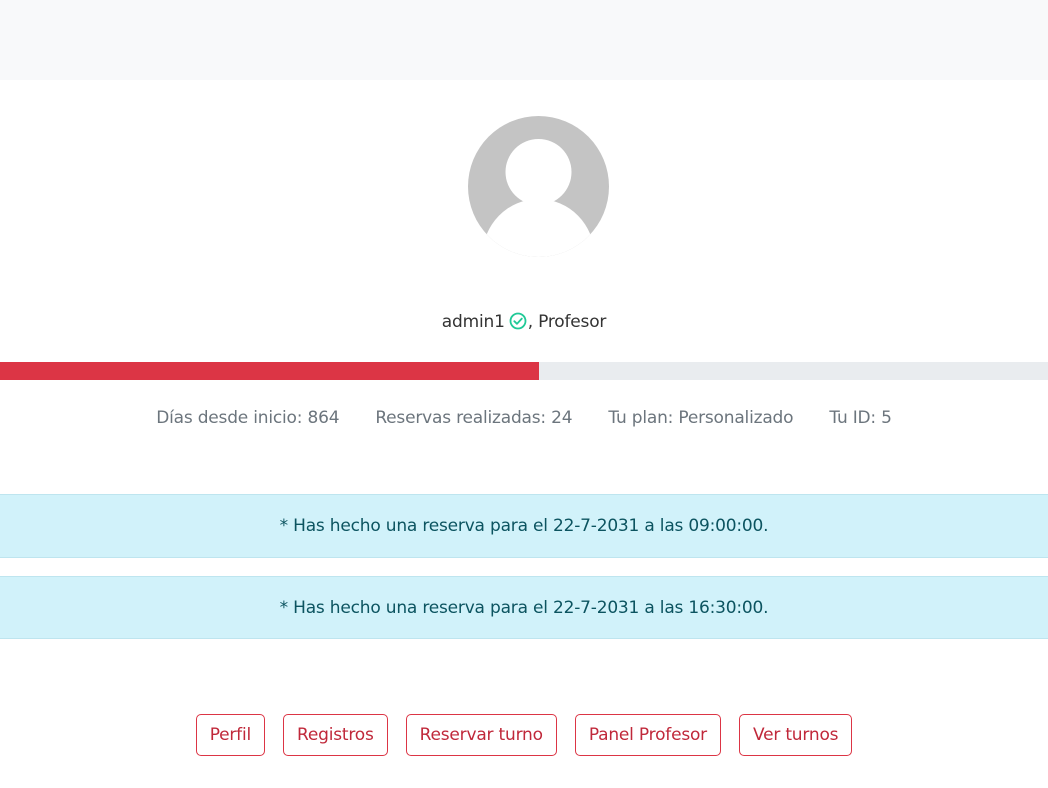 This screenshot has width=1048, height=788. Describe the element at coordinates (701, 418) in the screenshot. I see `stat-plan: Tu plan: Personalizado` at that location.